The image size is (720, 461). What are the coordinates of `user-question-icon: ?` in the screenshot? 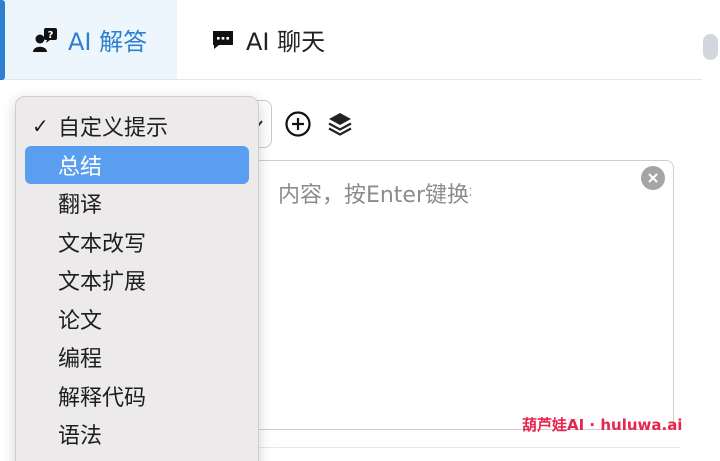 It's located at (45, 40).